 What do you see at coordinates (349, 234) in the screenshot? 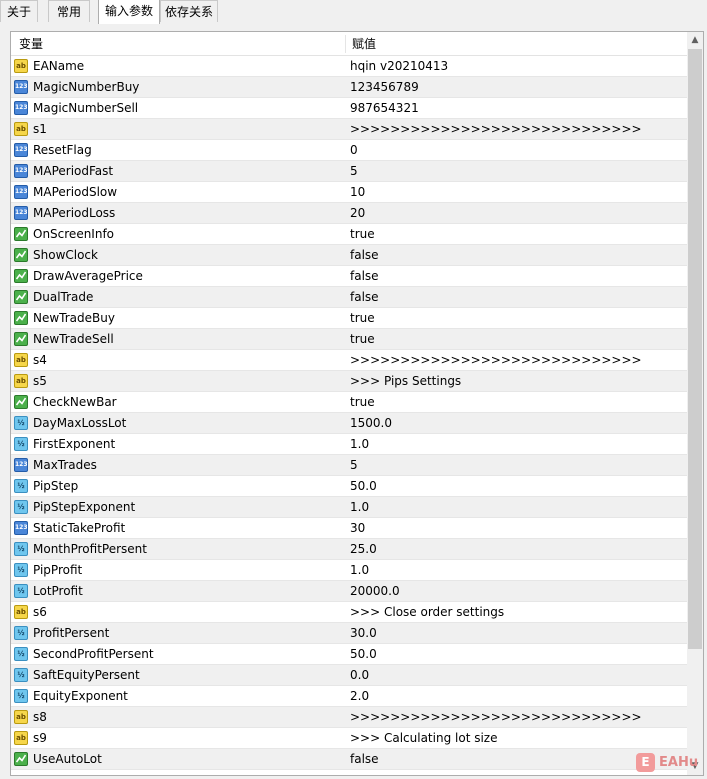
I see `parameter-row: OnScreenInfo true` at bounding box center [349, 234].